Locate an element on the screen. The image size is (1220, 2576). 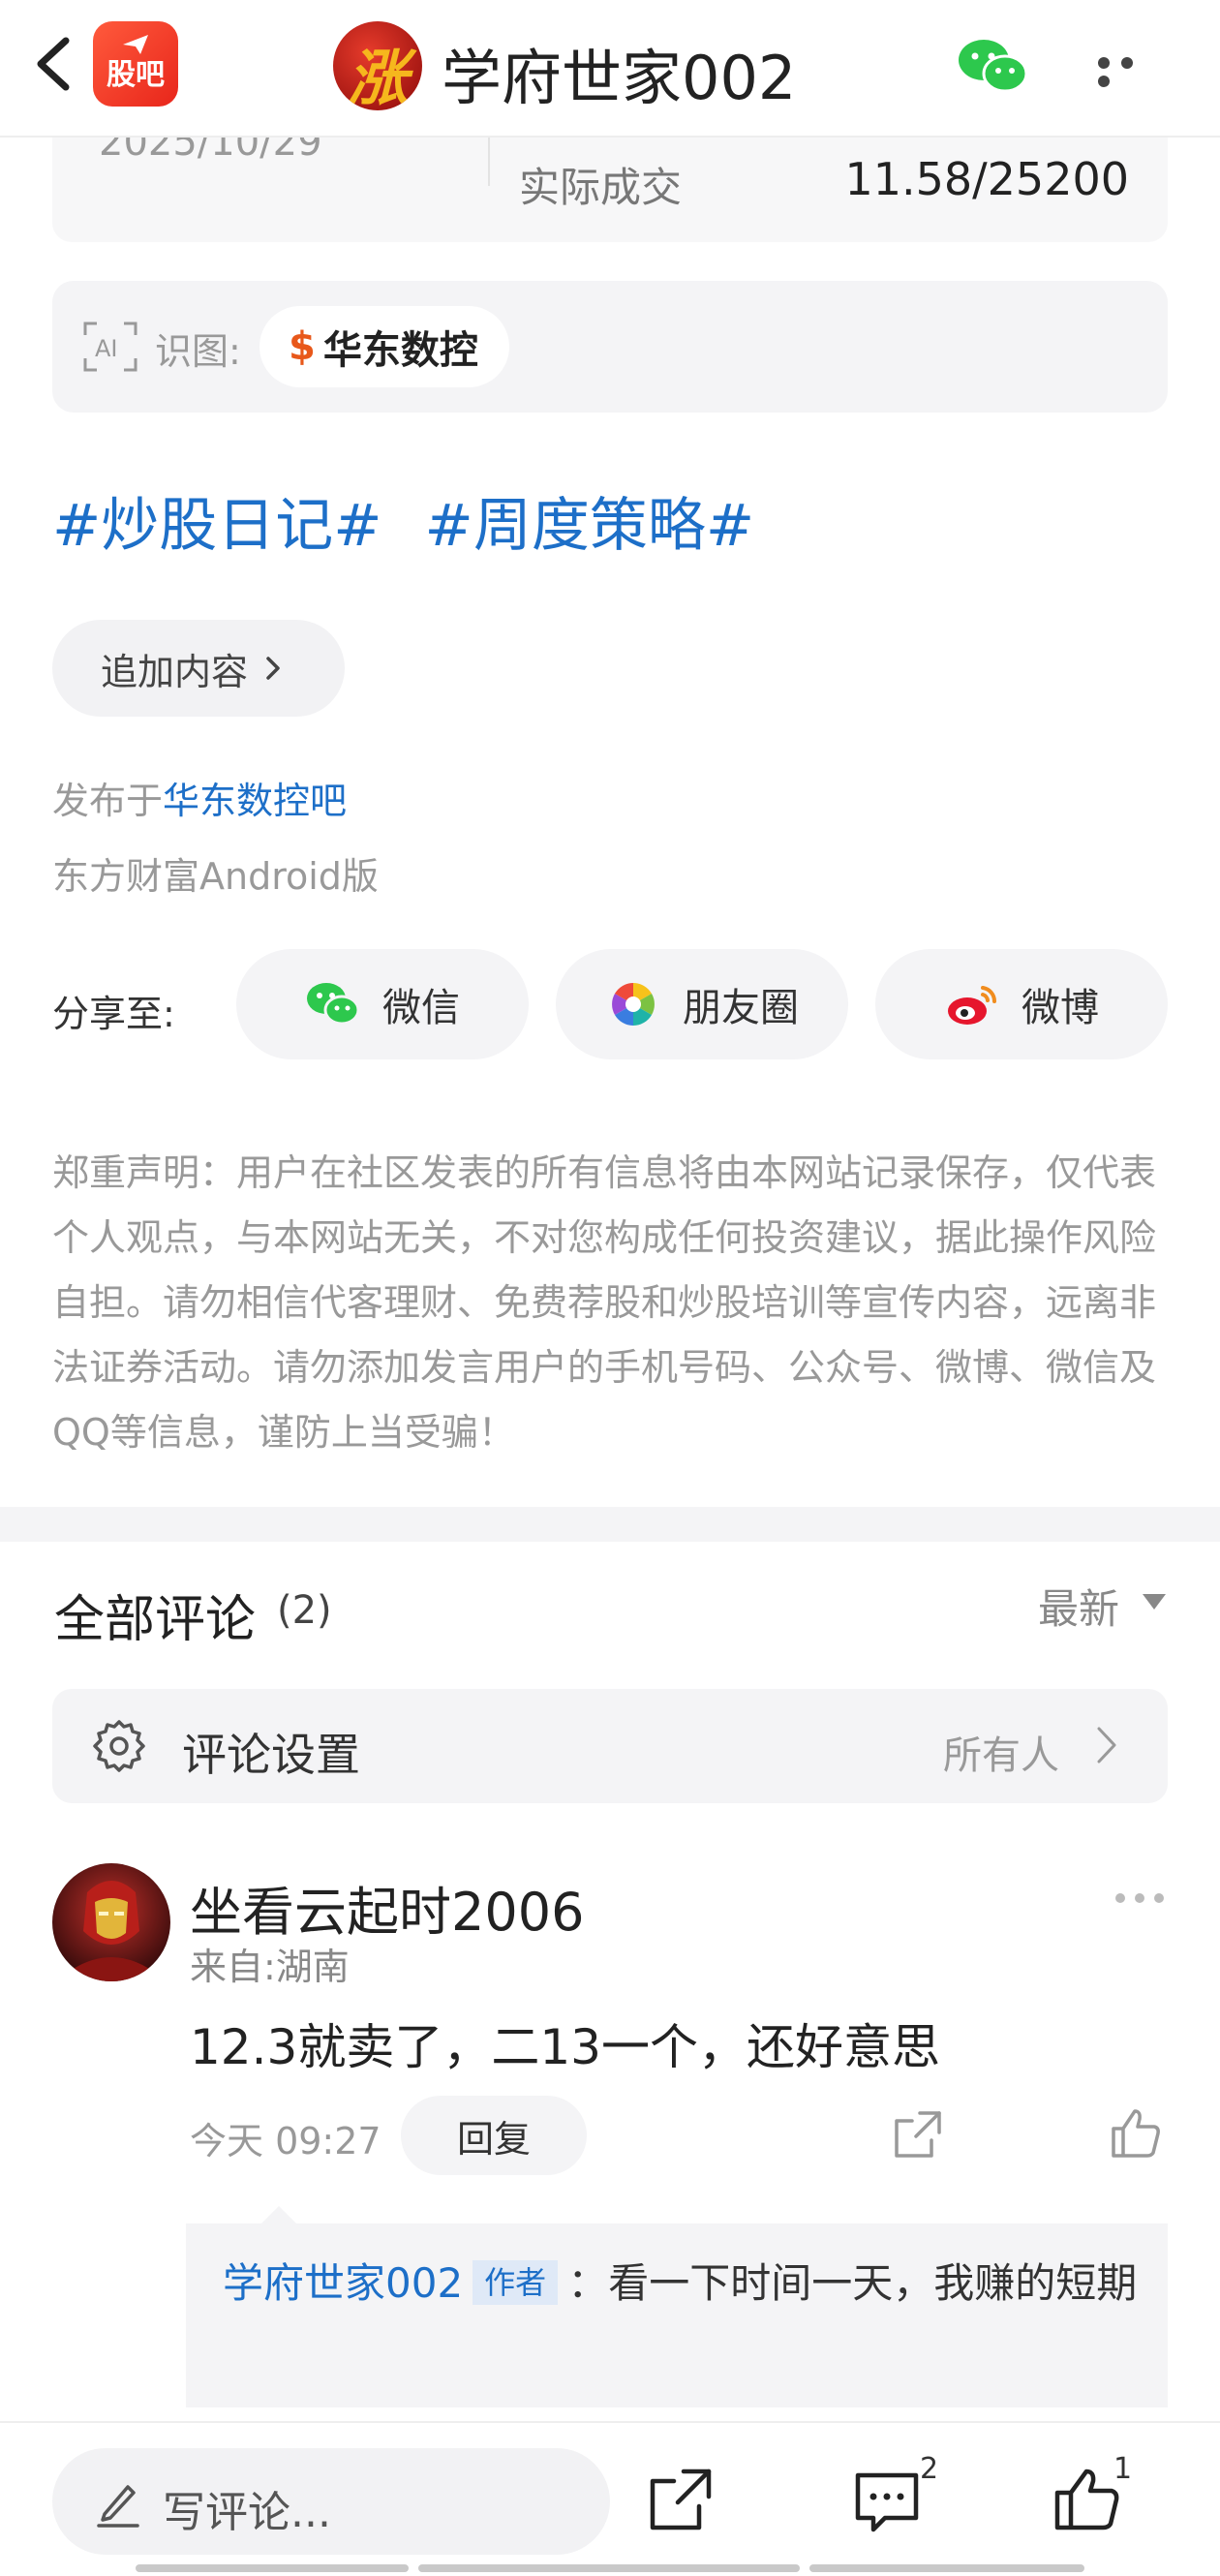
share-wechat-button: 微信 is located at coordinates (382, 1004).